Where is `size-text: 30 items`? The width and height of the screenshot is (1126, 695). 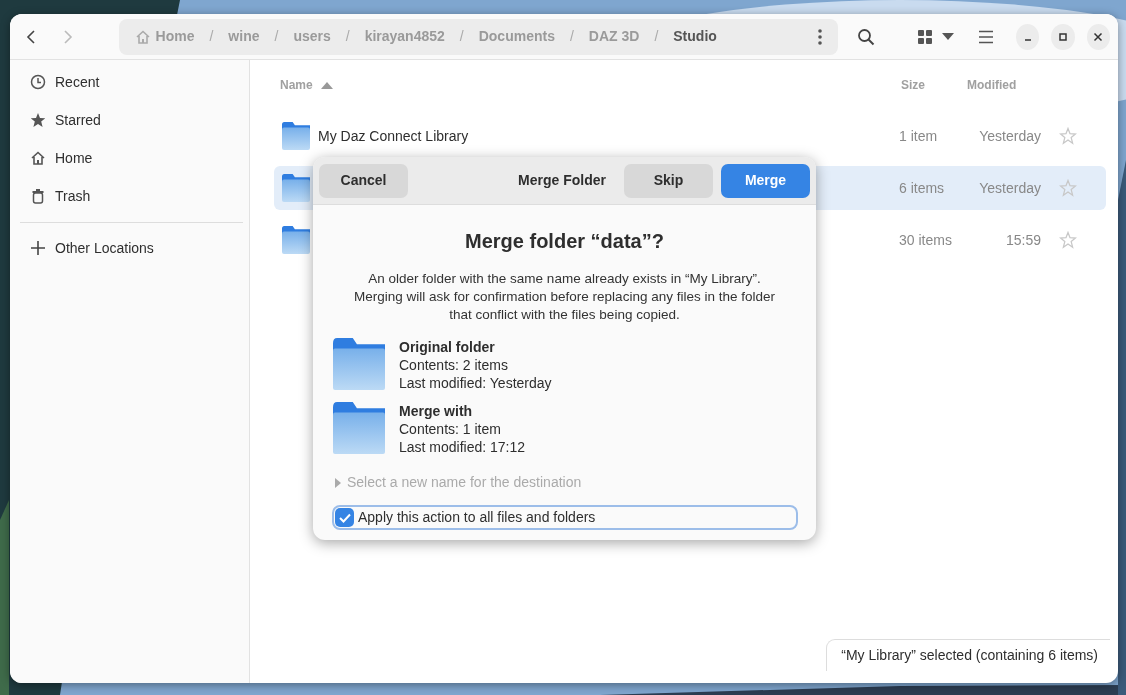
size-text: 30 items is located at coordinates (926, 240).